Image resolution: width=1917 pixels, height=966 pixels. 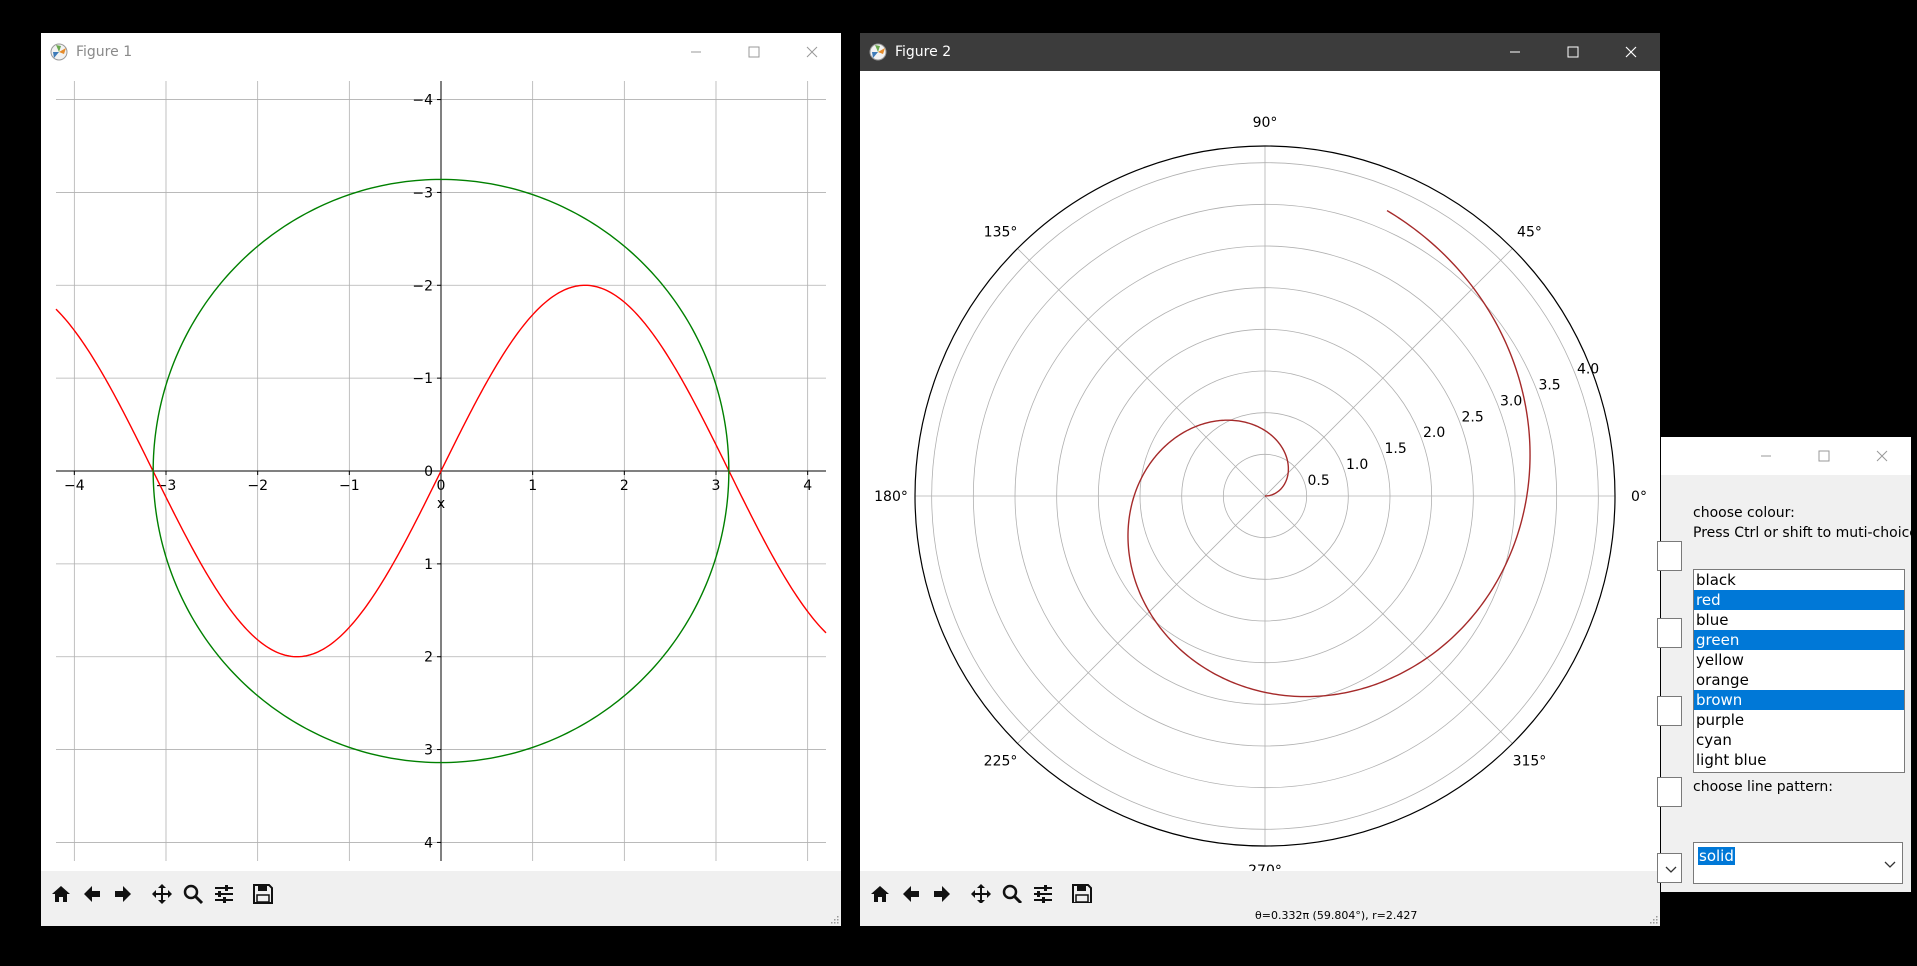 I want to click on x-tick-label: −3, so click(x=166, y=486).